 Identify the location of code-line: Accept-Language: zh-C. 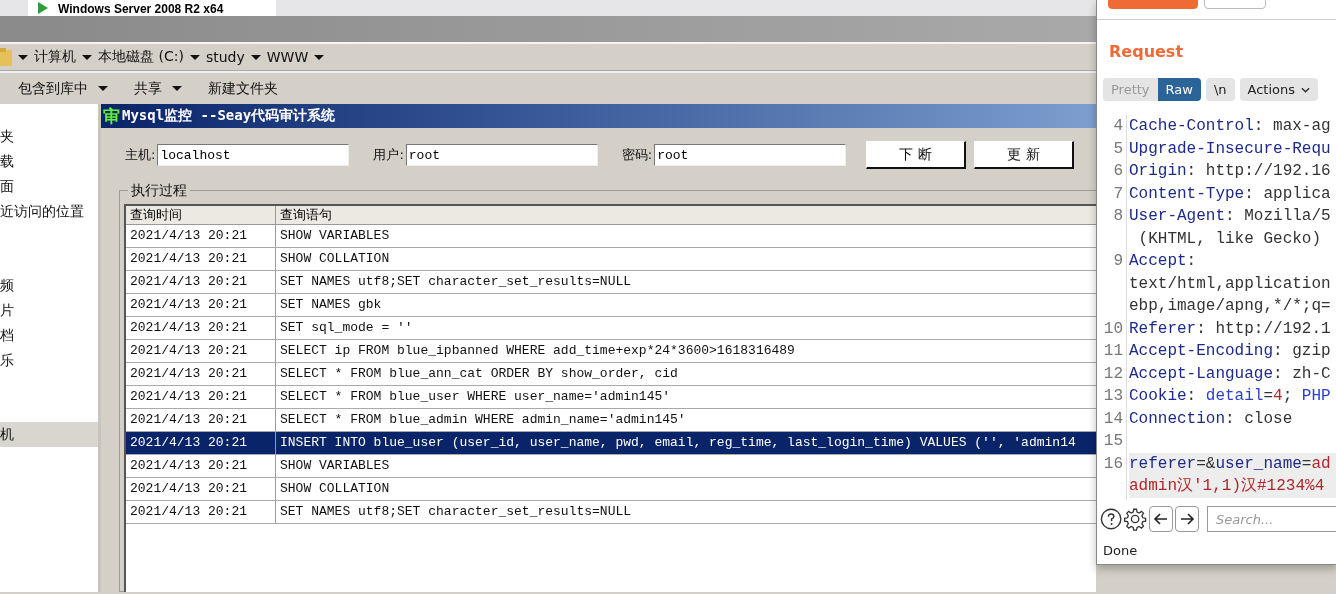
(1230, 374).